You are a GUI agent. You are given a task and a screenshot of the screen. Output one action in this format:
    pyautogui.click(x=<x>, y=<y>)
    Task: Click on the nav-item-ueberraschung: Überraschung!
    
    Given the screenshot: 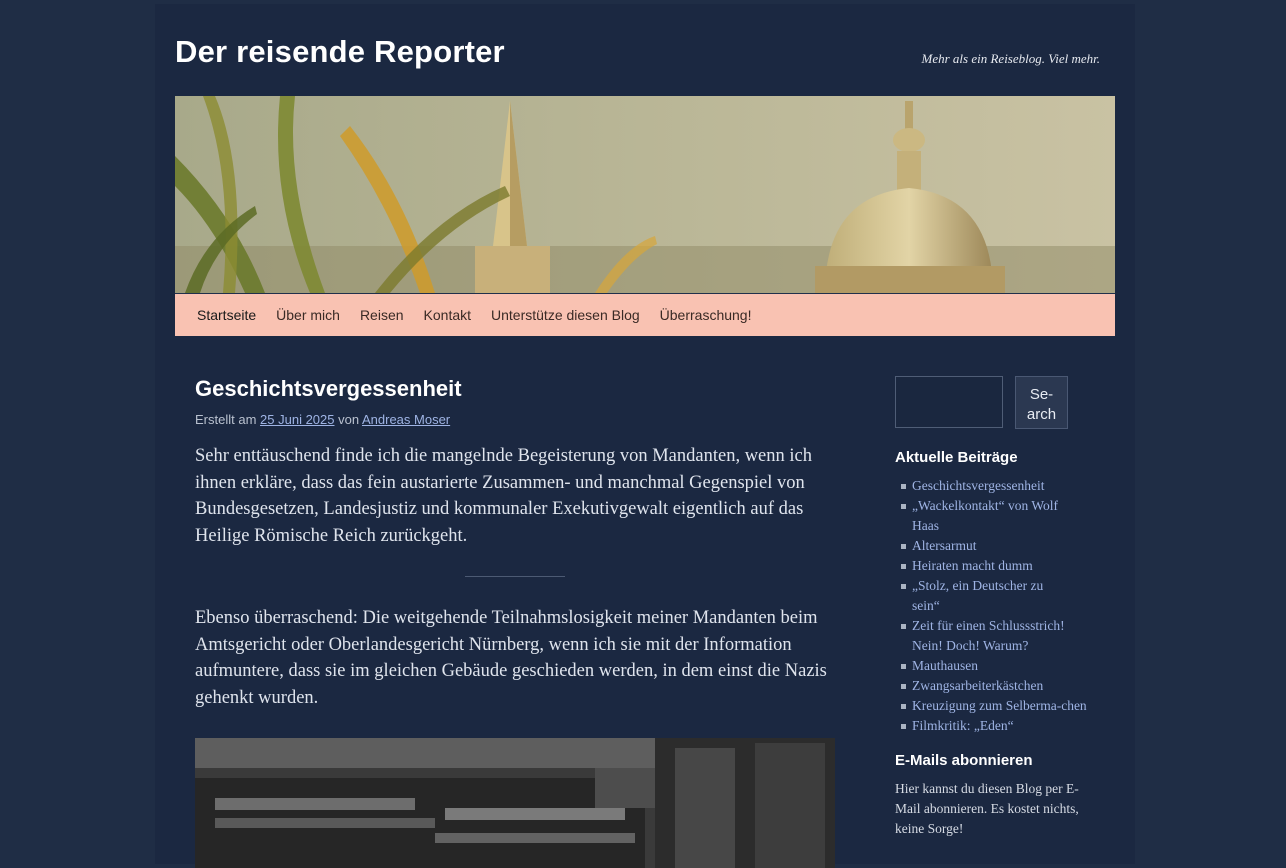 What is the action you would take?
    pyautogui.click(x=706, y=315)
    